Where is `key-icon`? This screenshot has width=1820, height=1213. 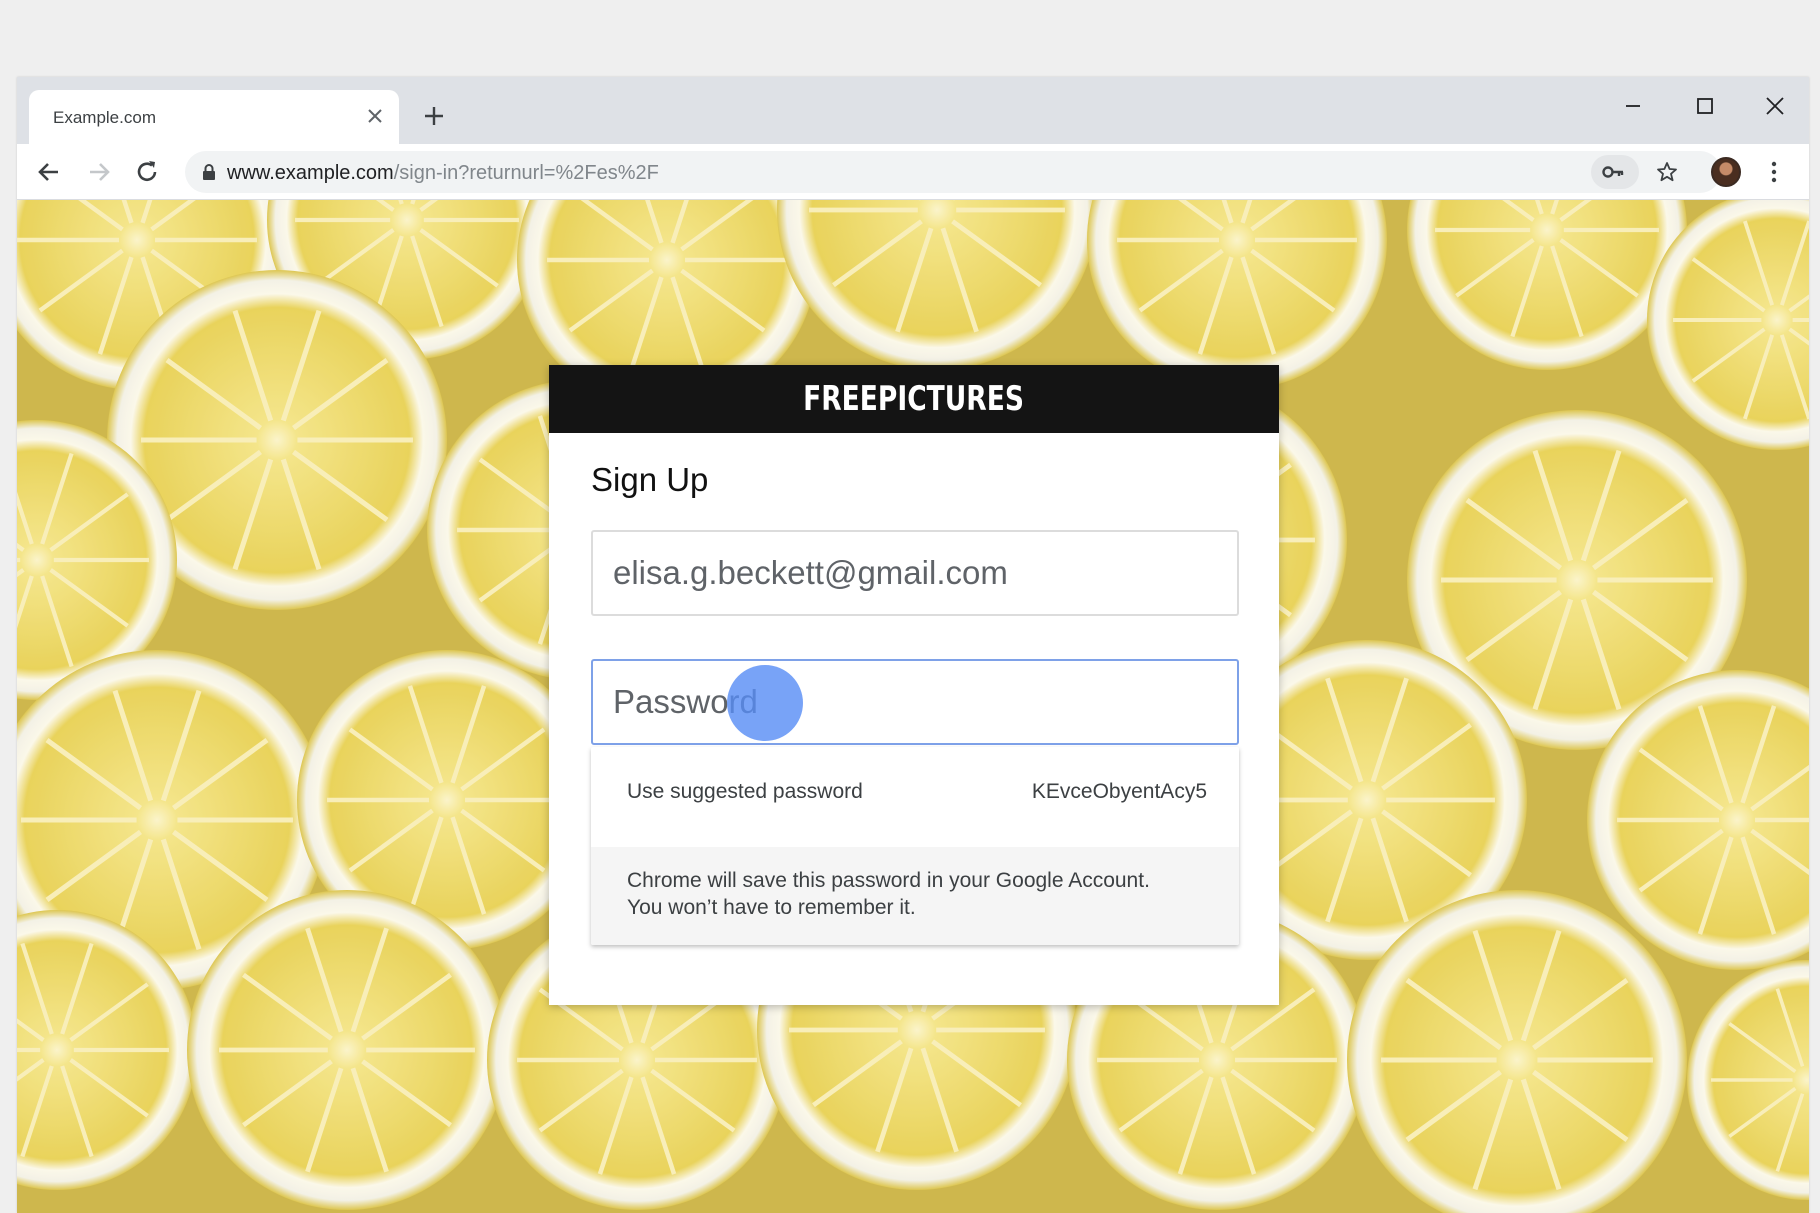 key-icon is located at coordinates (1613, 172).